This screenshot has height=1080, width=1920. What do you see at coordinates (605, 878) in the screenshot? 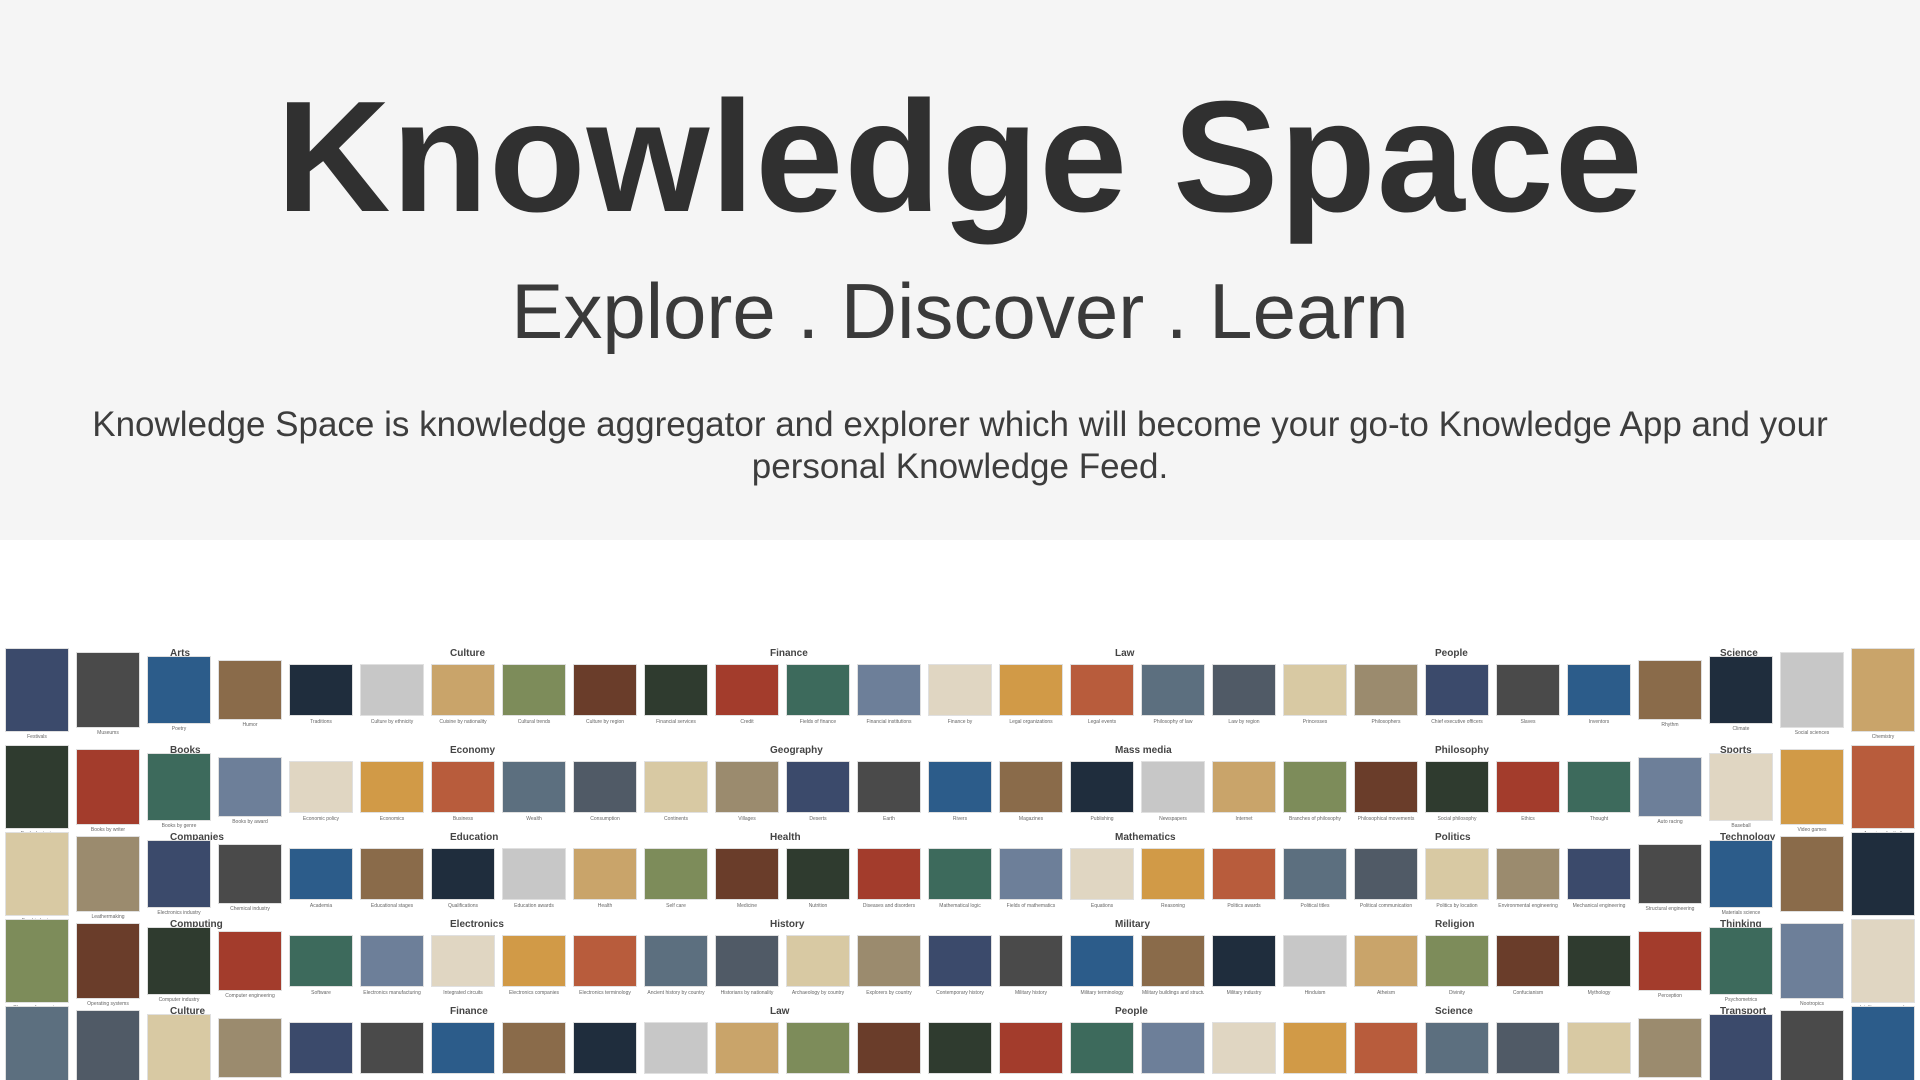
I see `collage-tile: Health` at bounding box center [605, 878].